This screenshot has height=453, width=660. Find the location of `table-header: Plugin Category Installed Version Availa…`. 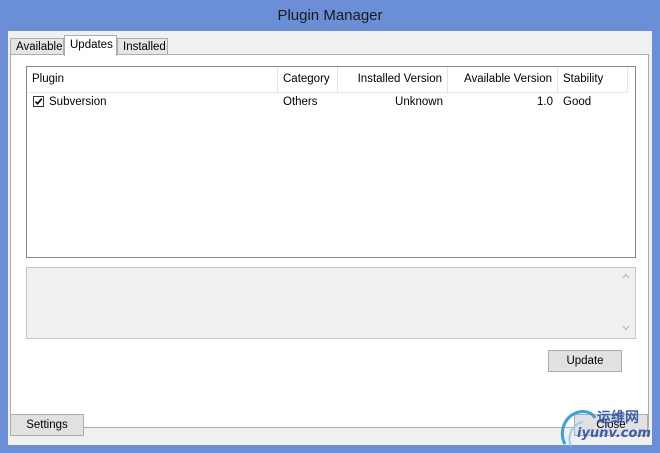

table-header: Plugin Category Installed Version Availa… is located at coordinates (327, 80).